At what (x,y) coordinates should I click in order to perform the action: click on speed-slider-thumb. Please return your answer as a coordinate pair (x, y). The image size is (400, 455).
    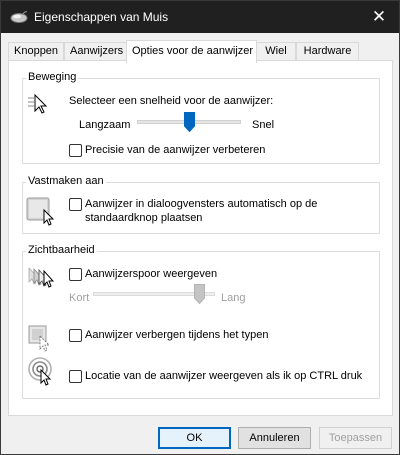
    Looking at the image, I should click on (189, 122).